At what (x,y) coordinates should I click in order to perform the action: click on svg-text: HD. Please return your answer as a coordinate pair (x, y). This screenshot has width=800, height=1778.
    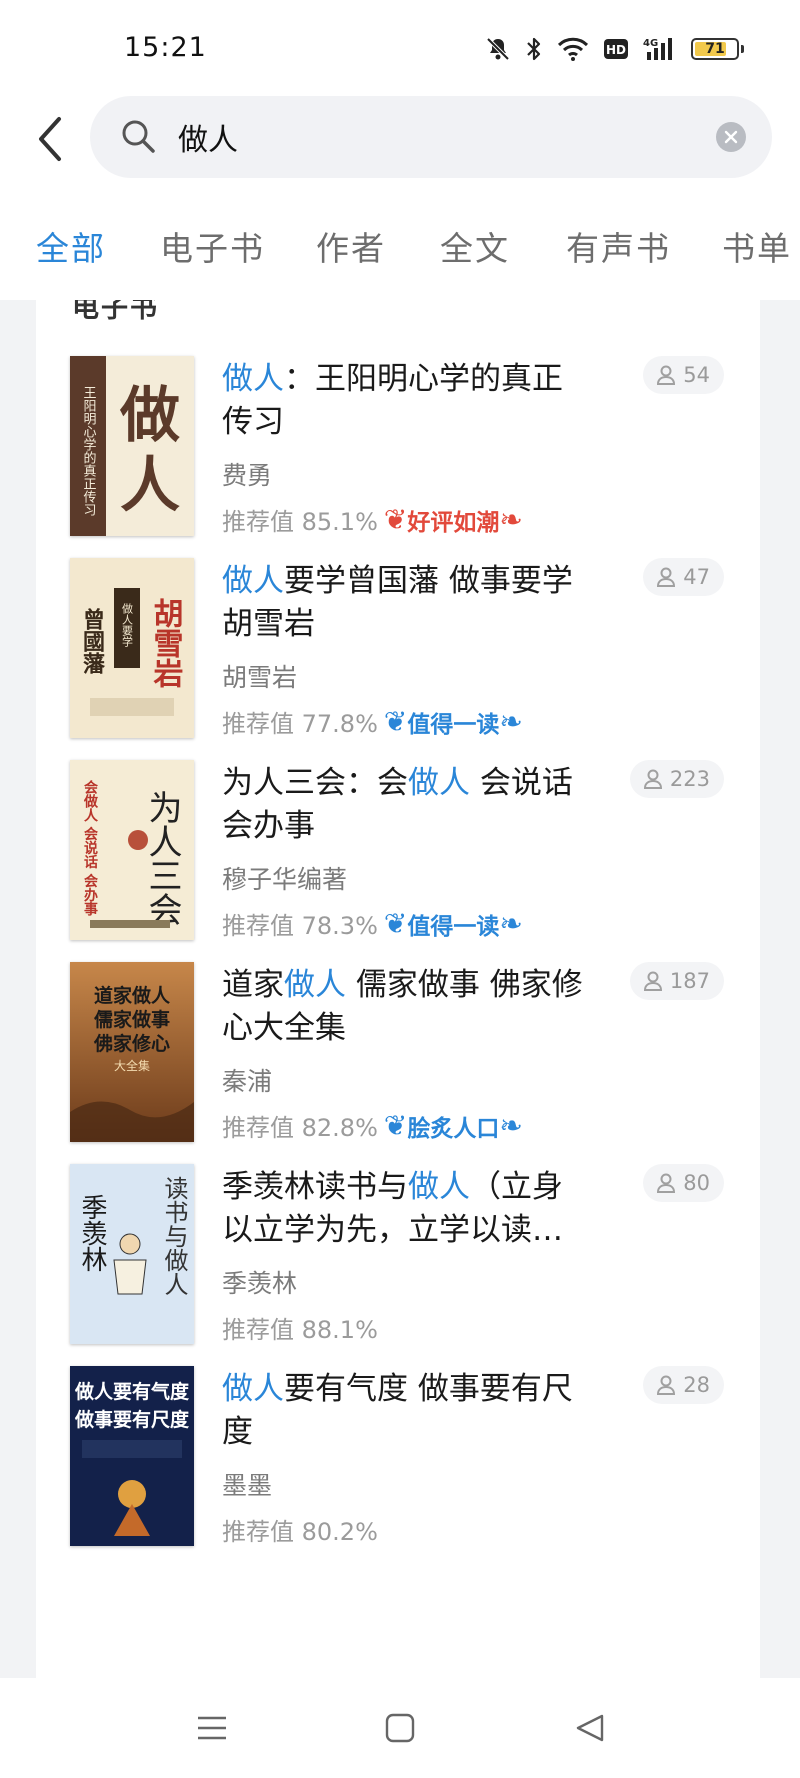
    Looking at the image, I should click on (616, 50).